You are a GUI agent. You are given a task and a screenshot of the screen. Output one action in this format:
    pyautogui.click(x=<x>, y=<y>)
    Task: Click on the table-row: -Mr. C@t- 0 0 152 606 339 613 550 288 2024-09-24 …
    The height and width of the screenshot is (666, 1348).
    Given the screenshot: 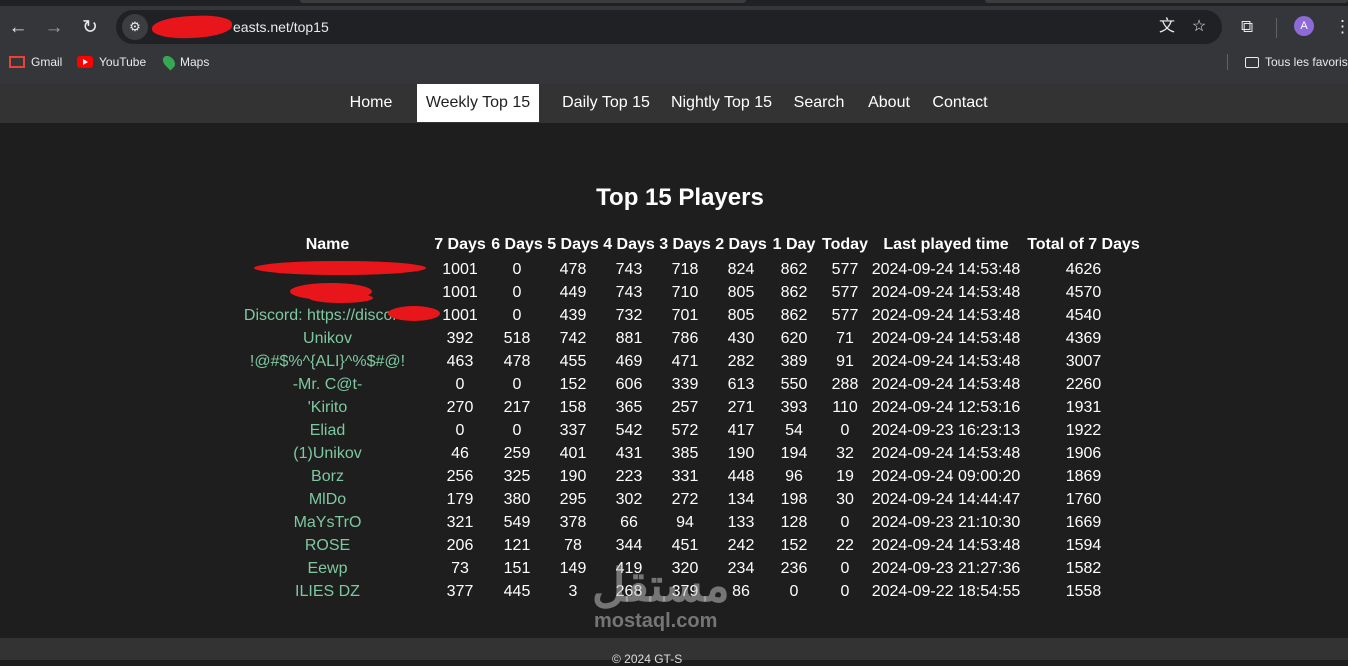 What is the action you would take?
    pyautogui.click(x=685, y=384)
    